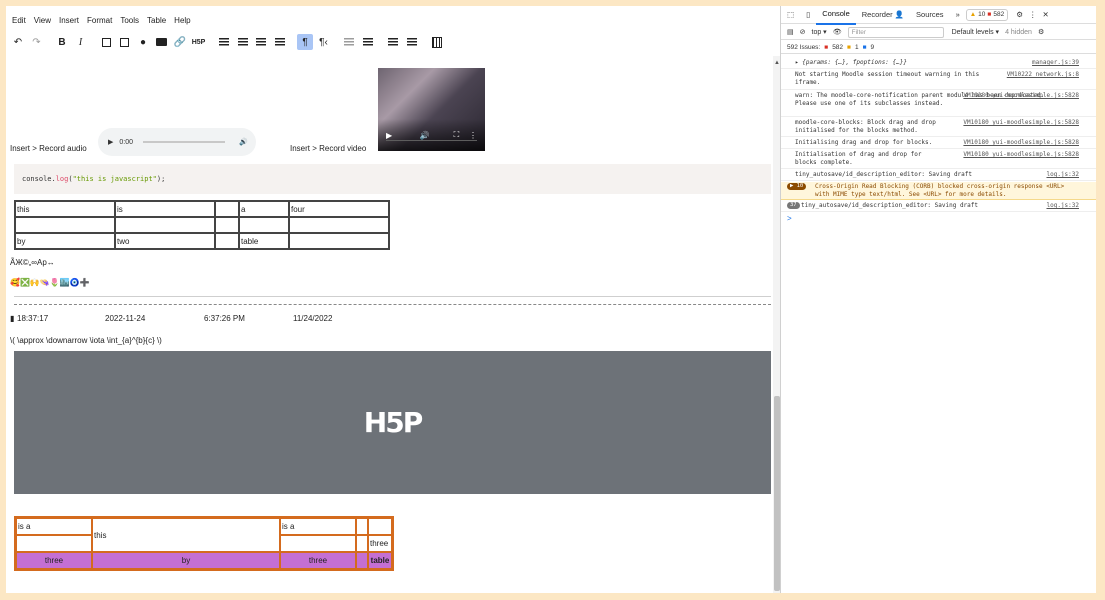  I want to click on menu-table: Table, so click(156, 21).